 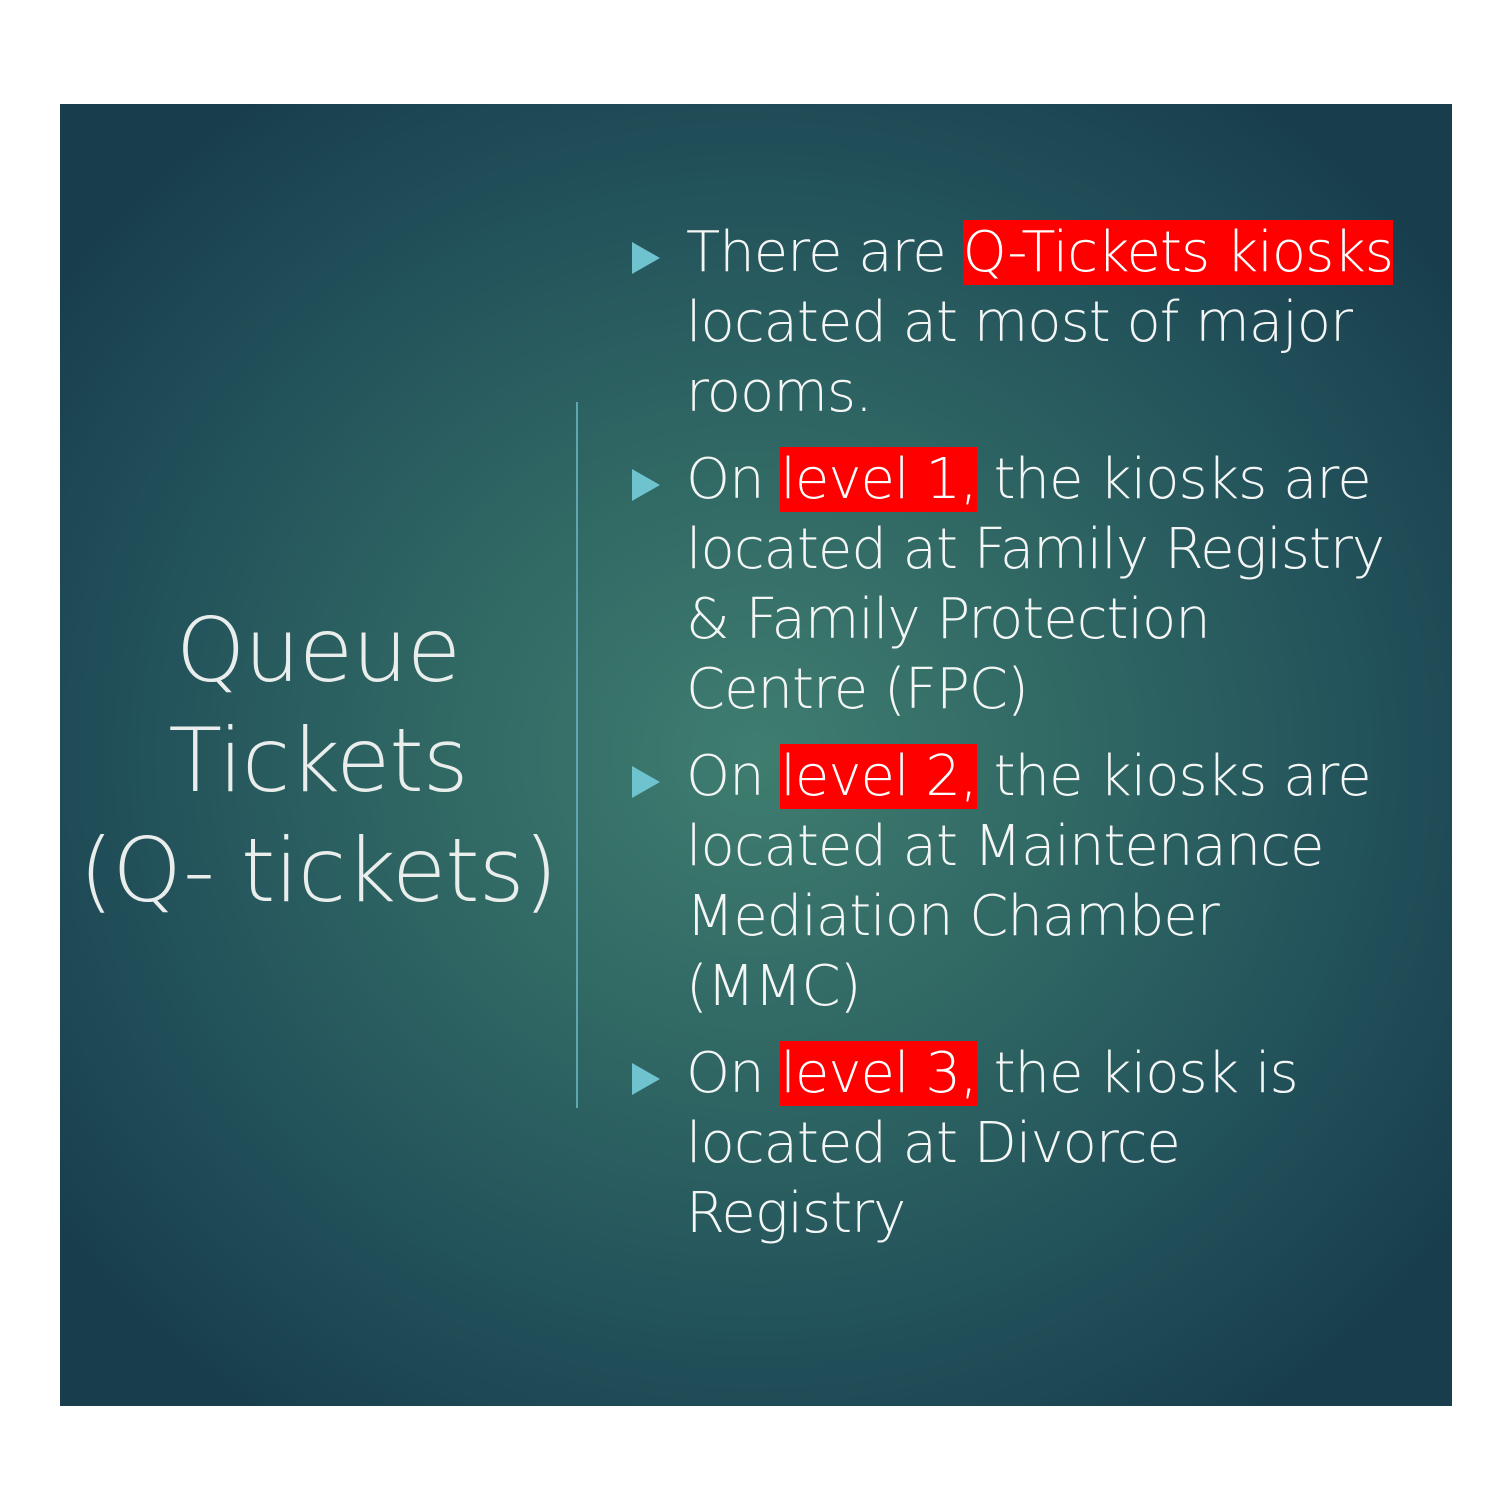 I want to click on vertical-divider, so click(x=577, y=755).